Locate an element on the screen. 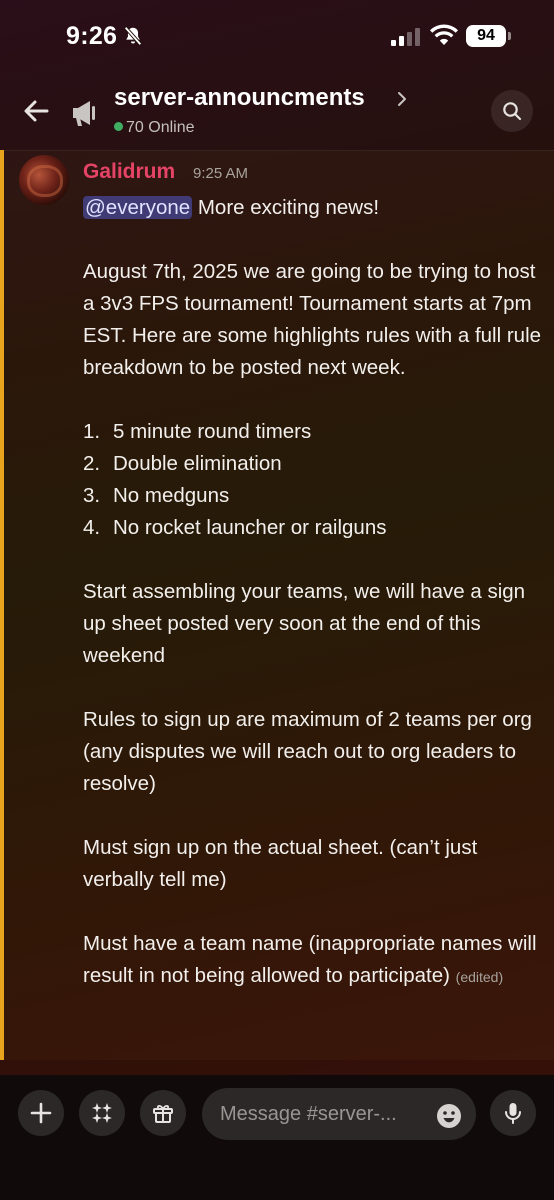 The image size is (554, 1200). list-item: 3. No medguns is located at coordinates (156, 495).